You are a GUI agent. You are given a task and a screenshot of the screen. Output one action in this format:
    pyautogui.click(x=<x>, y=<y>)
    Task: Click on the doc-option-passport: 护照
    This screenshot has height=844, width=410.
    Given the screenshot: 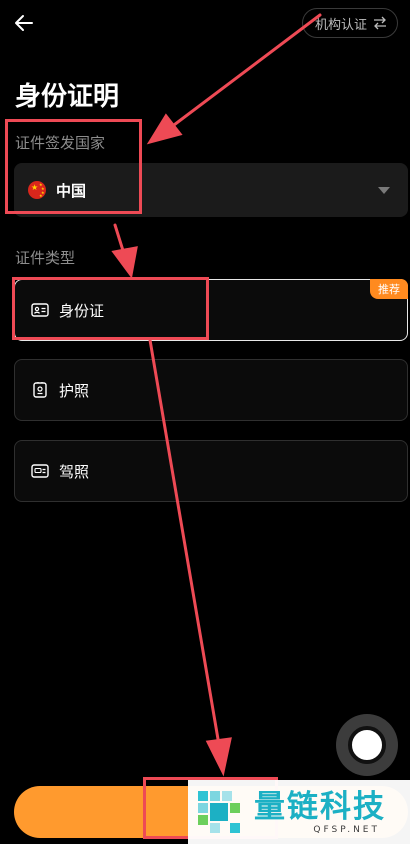 What is the action you would take?
    pyautogui.click(x=211, y=390)
    